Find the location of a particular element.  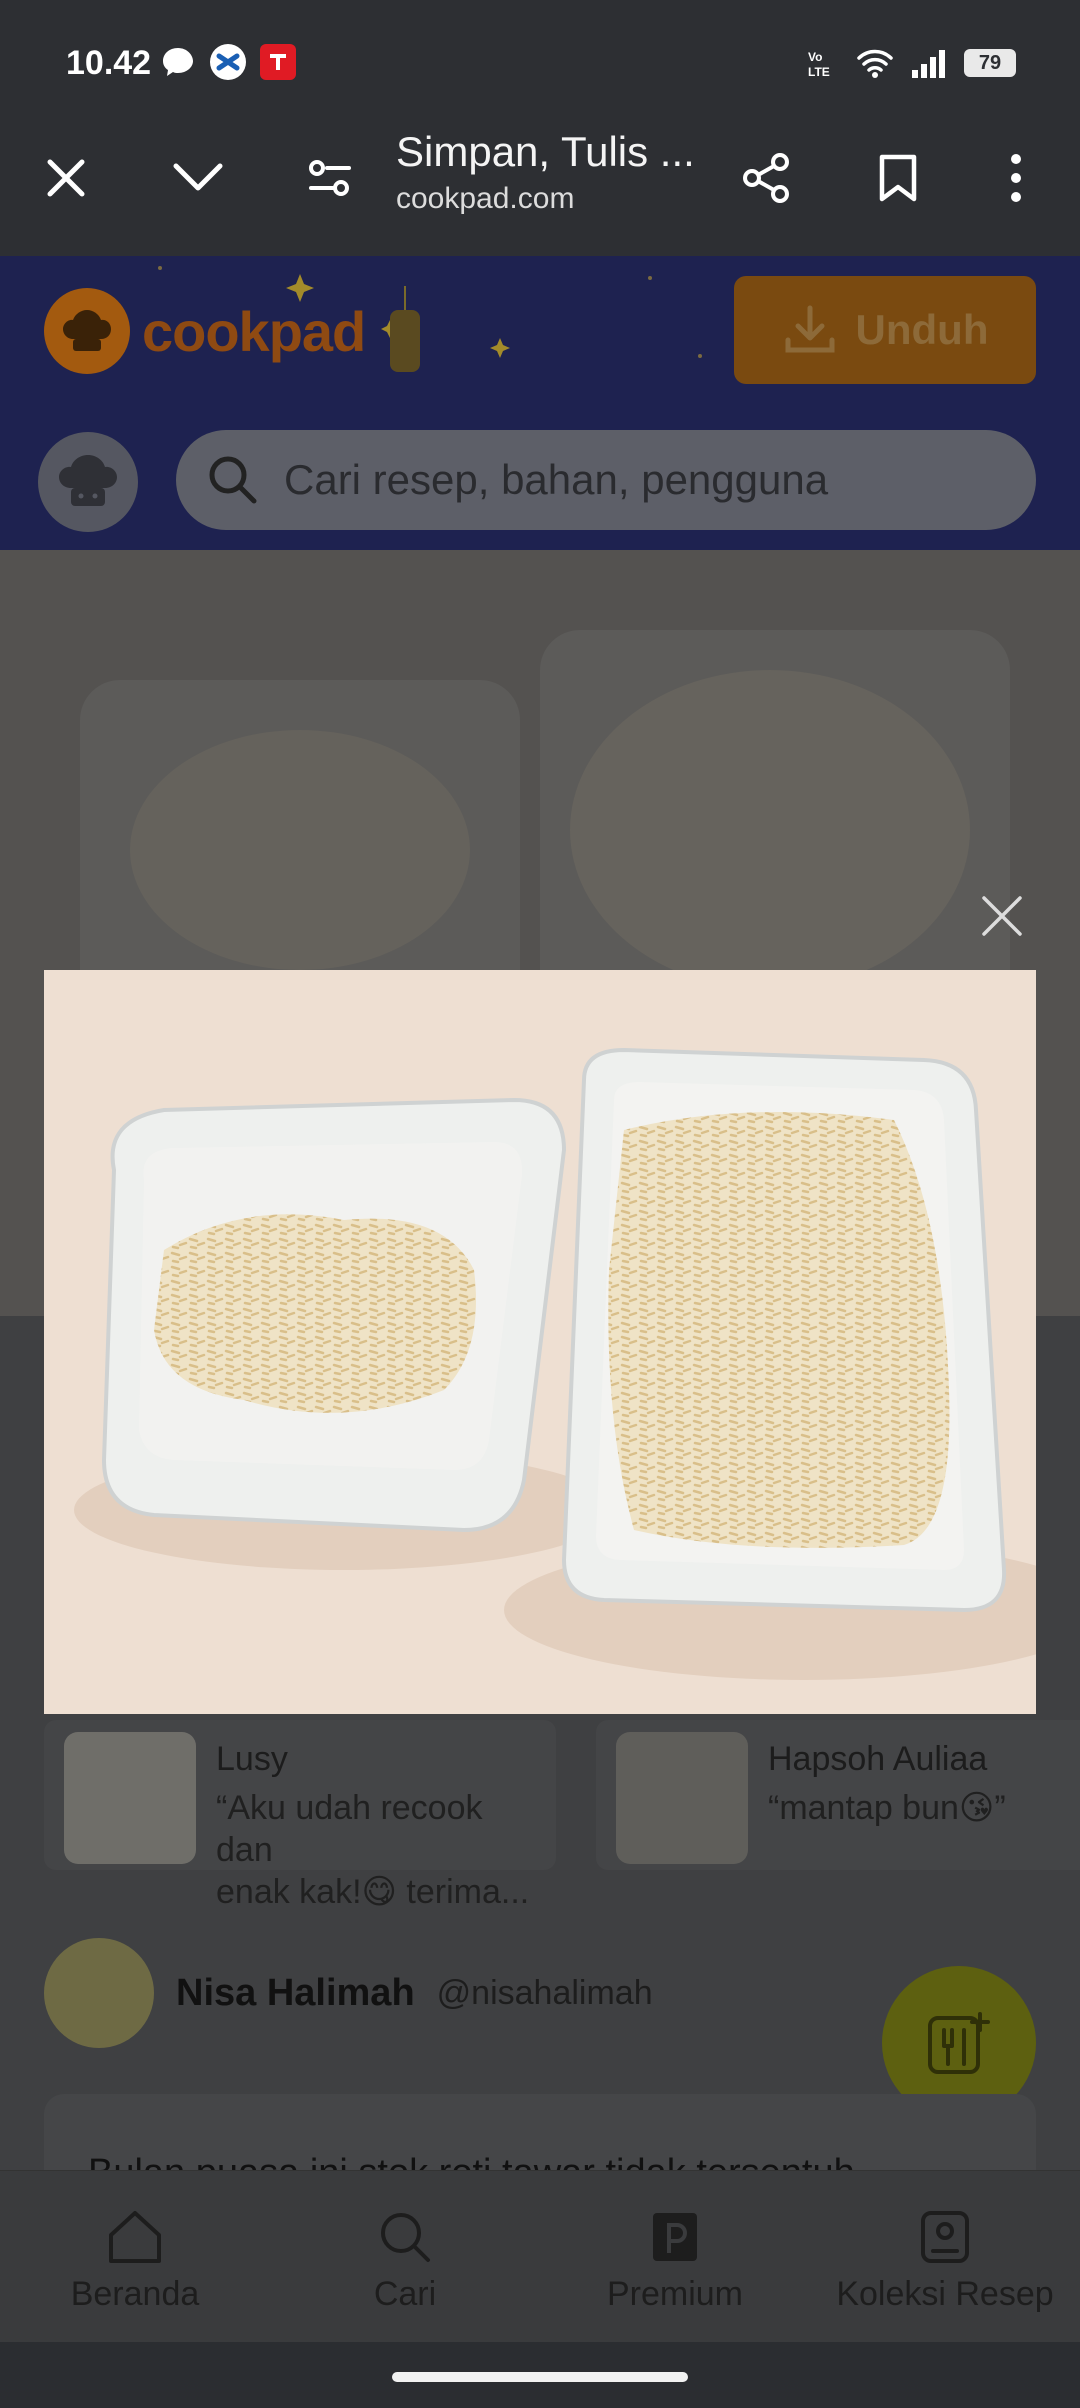

battery-indicator: 79 is located at coordinates (990, 63).